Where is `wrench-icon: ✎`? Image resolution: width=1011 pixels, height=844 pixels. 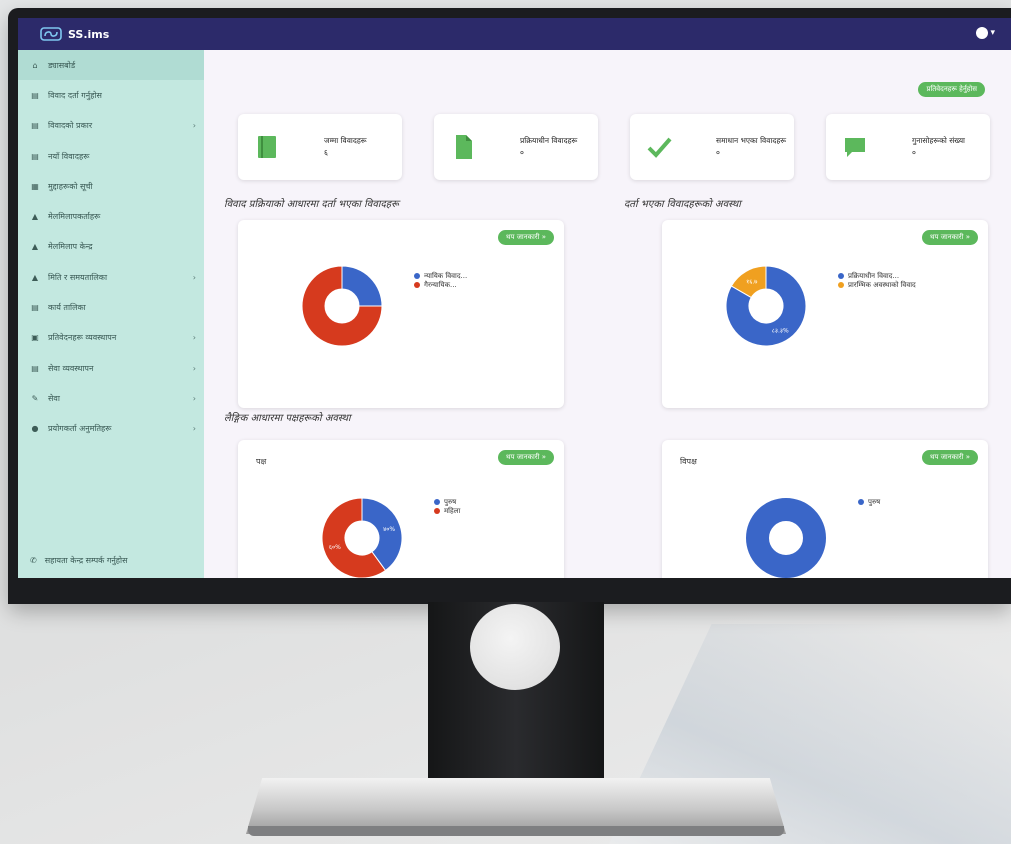 wrench-icon: ✎ is located at coordinates (35, 398).